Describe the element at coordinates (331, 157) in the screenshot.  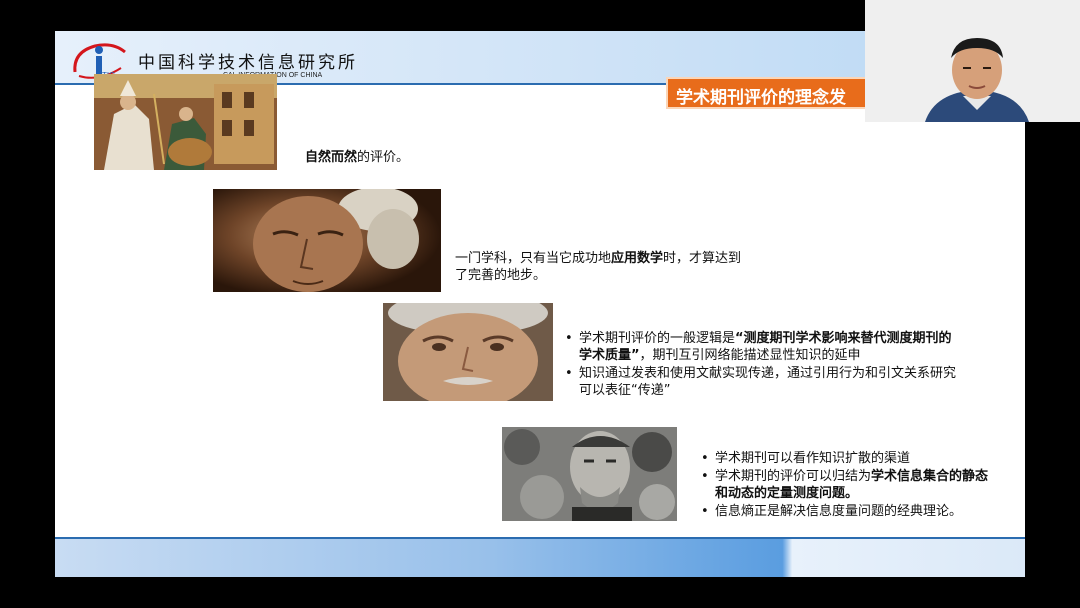
I see `bold-phrase: 自然而然` at that location.